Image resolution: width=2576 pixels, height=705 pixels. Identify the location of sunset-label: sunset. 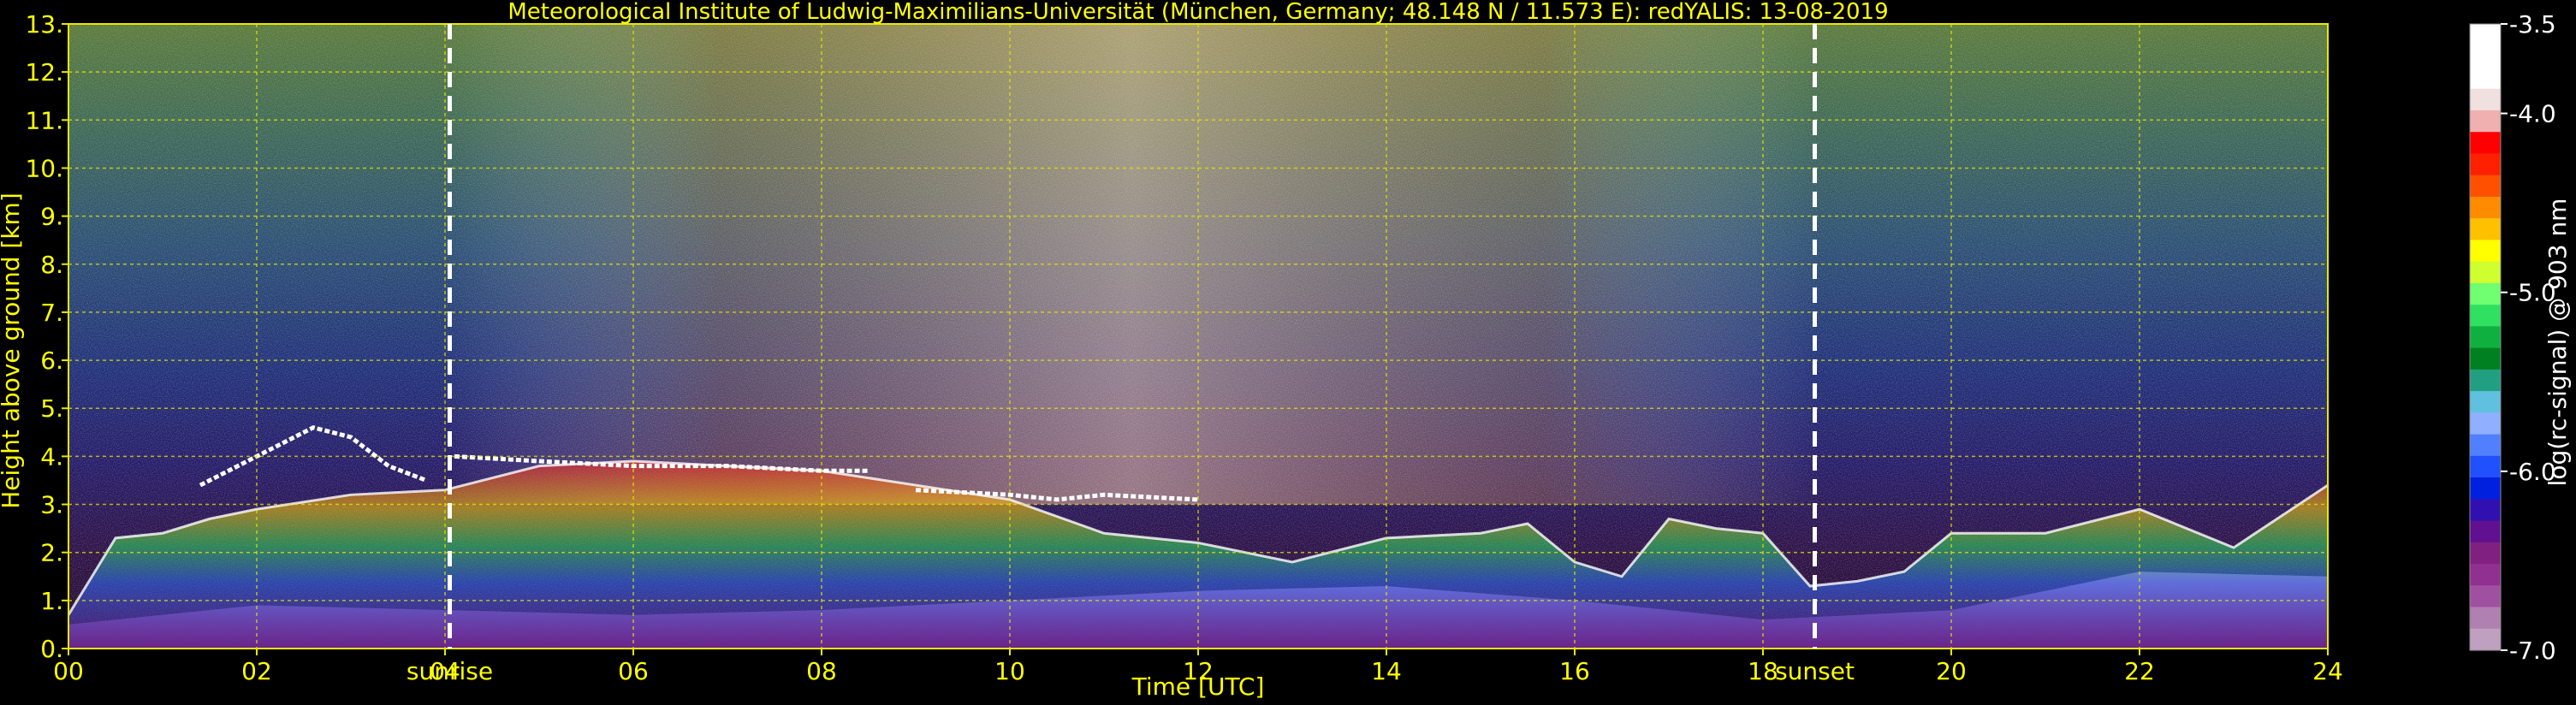
(1815, 671).